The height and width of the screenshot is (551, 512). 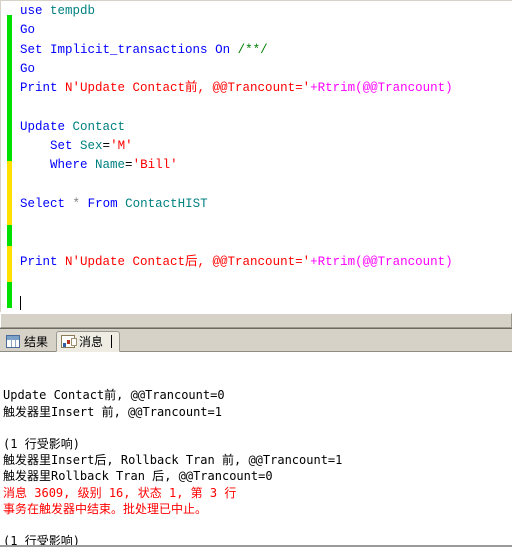 I want to click on code-token-op: *, so click(x=76, y=203).